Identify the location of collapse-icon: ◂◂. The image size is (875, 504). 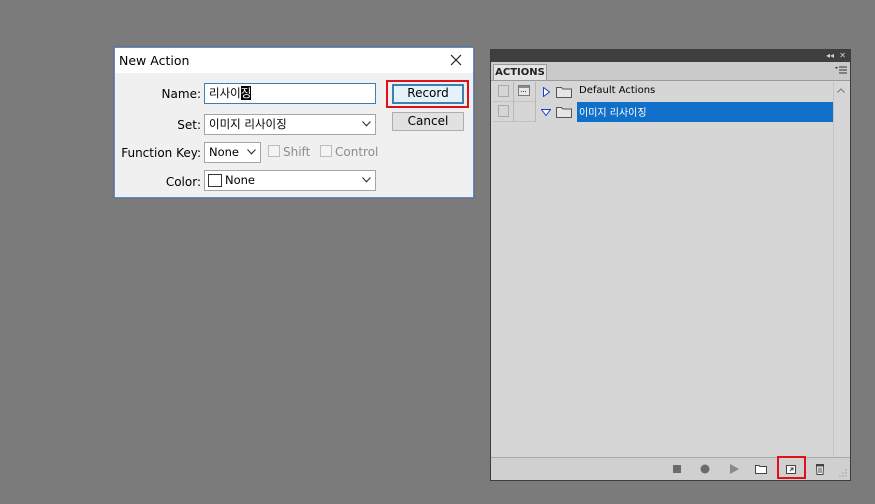
(830, 56).